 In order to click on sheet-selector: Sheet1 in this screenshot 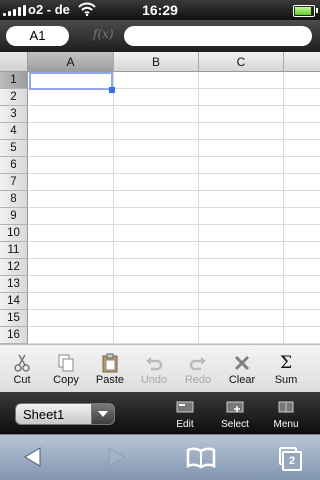, I will do `click(65, 414)`.